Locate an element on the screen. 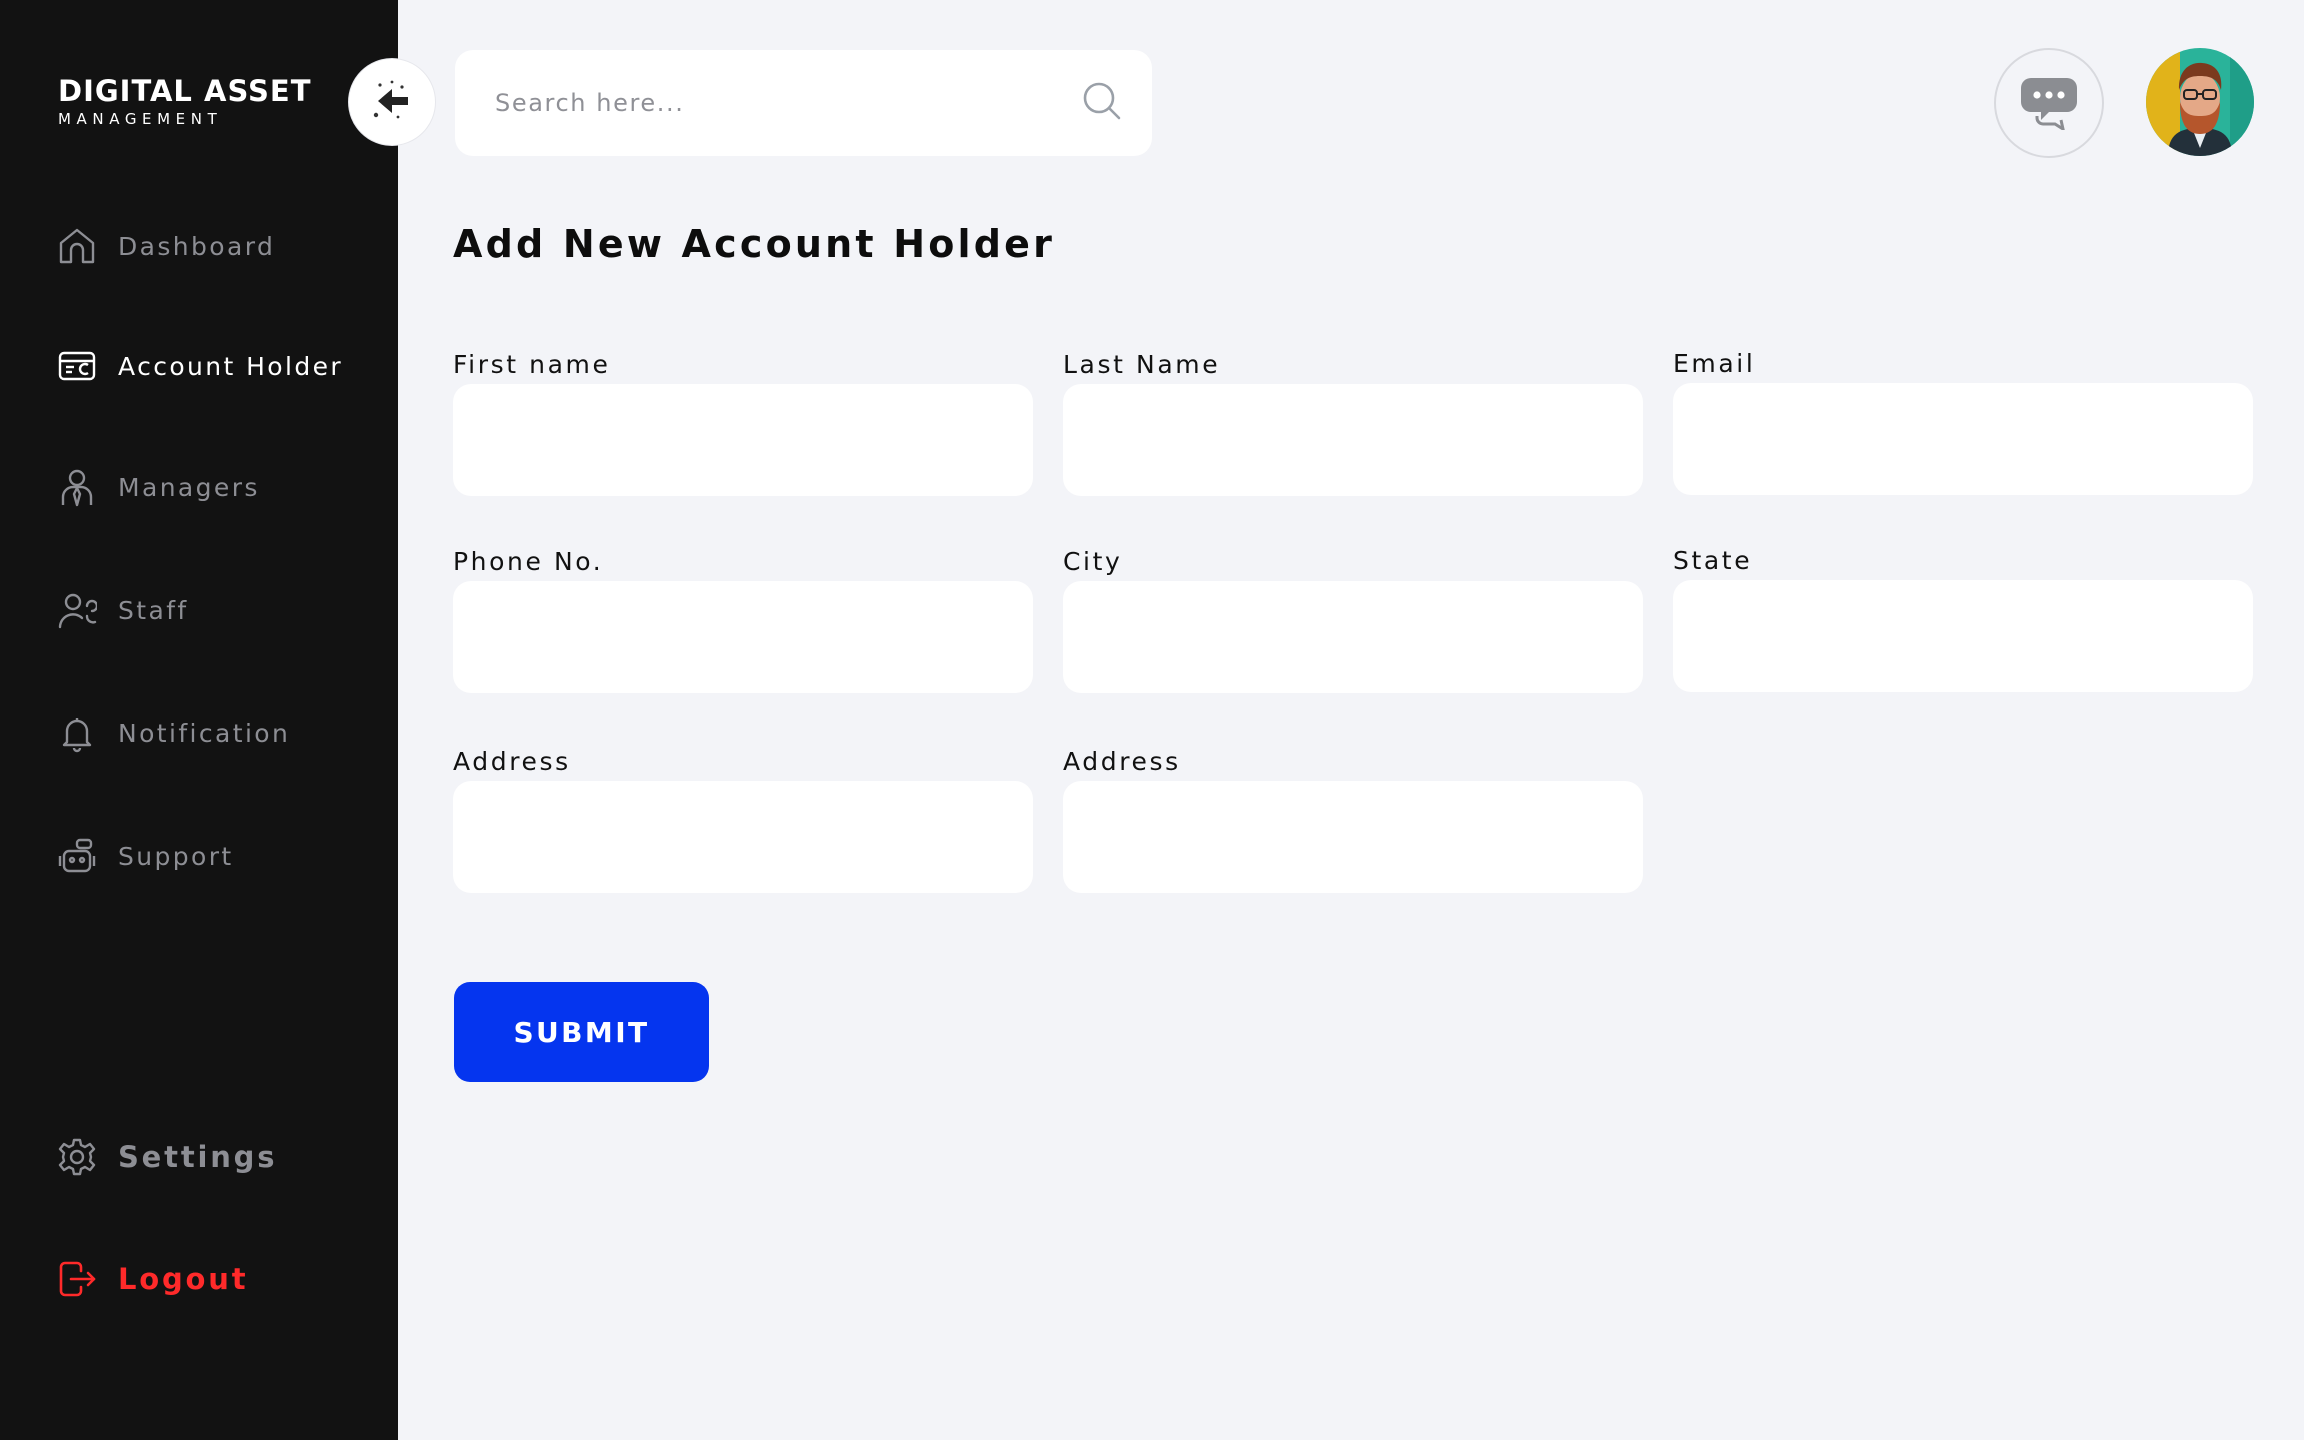  search-bar is located at coordinates (803, 103).